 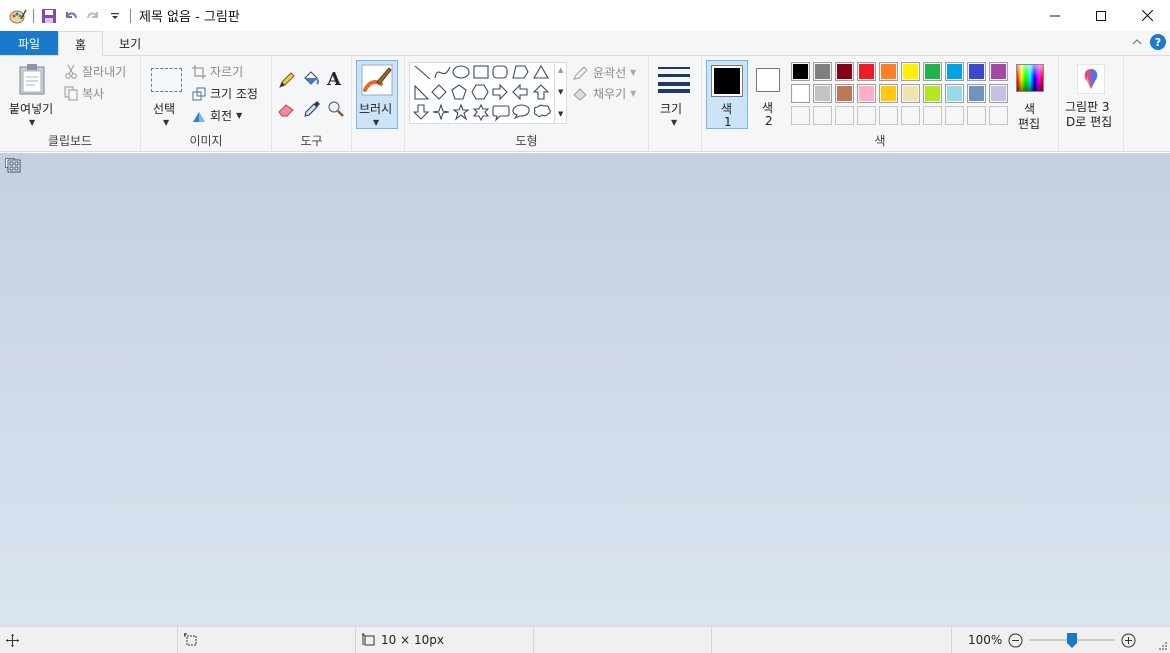 I want to click on rotate-button: 회전 ▼, so click(x=217, y=115).